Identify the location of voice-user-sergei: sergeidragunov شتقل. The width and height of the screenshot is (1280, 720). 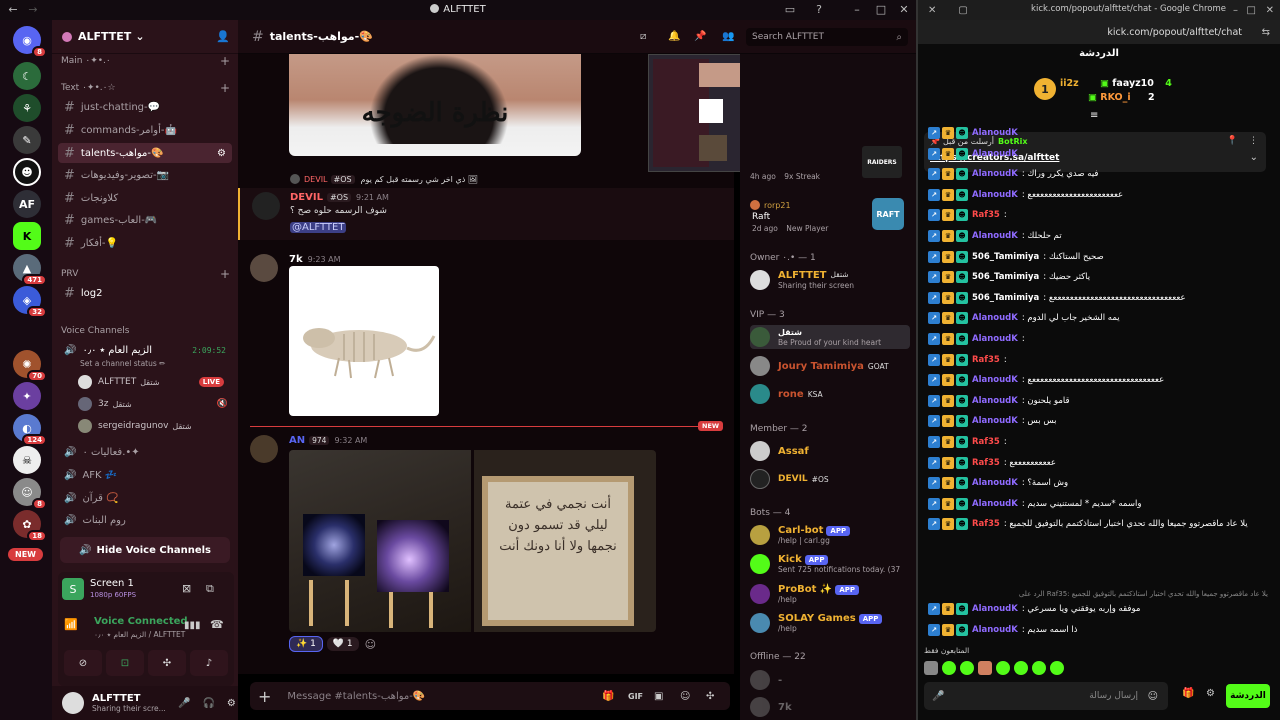
(155, 426).